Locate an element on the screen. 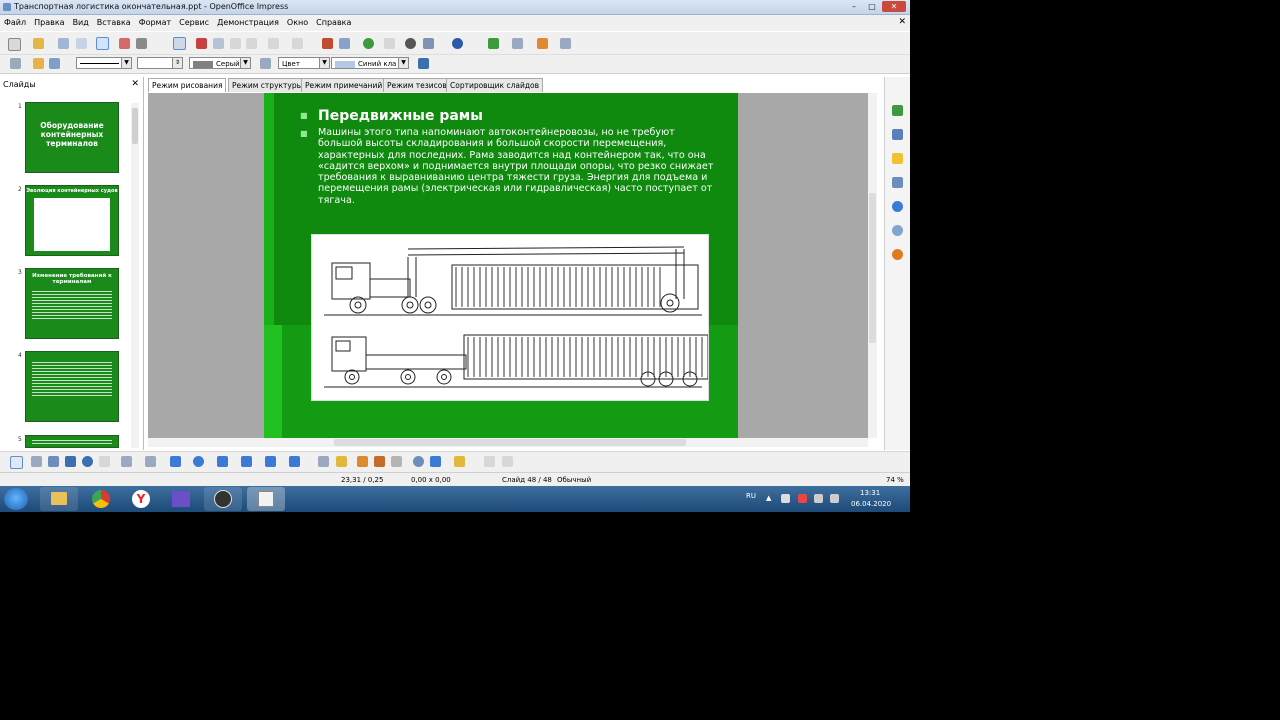 The height and width of the screenshot is (720, 1280). clock-date: 06.04.2020 is located at coordinates (871, 504).